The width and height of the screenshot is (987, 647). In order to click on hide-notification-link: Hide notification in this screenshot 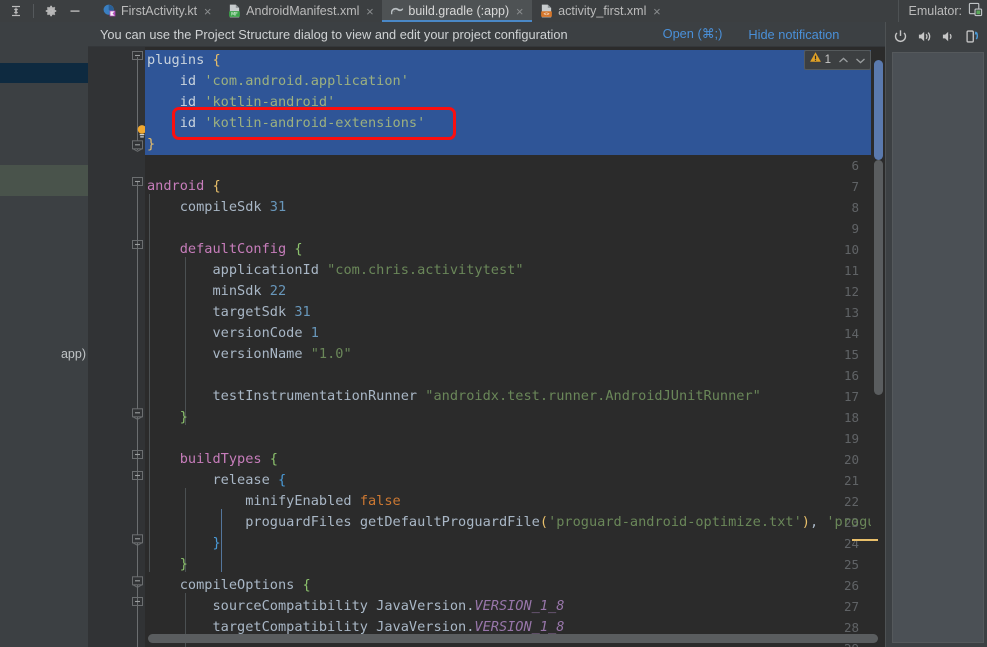, I will do `click(793, 34)`.